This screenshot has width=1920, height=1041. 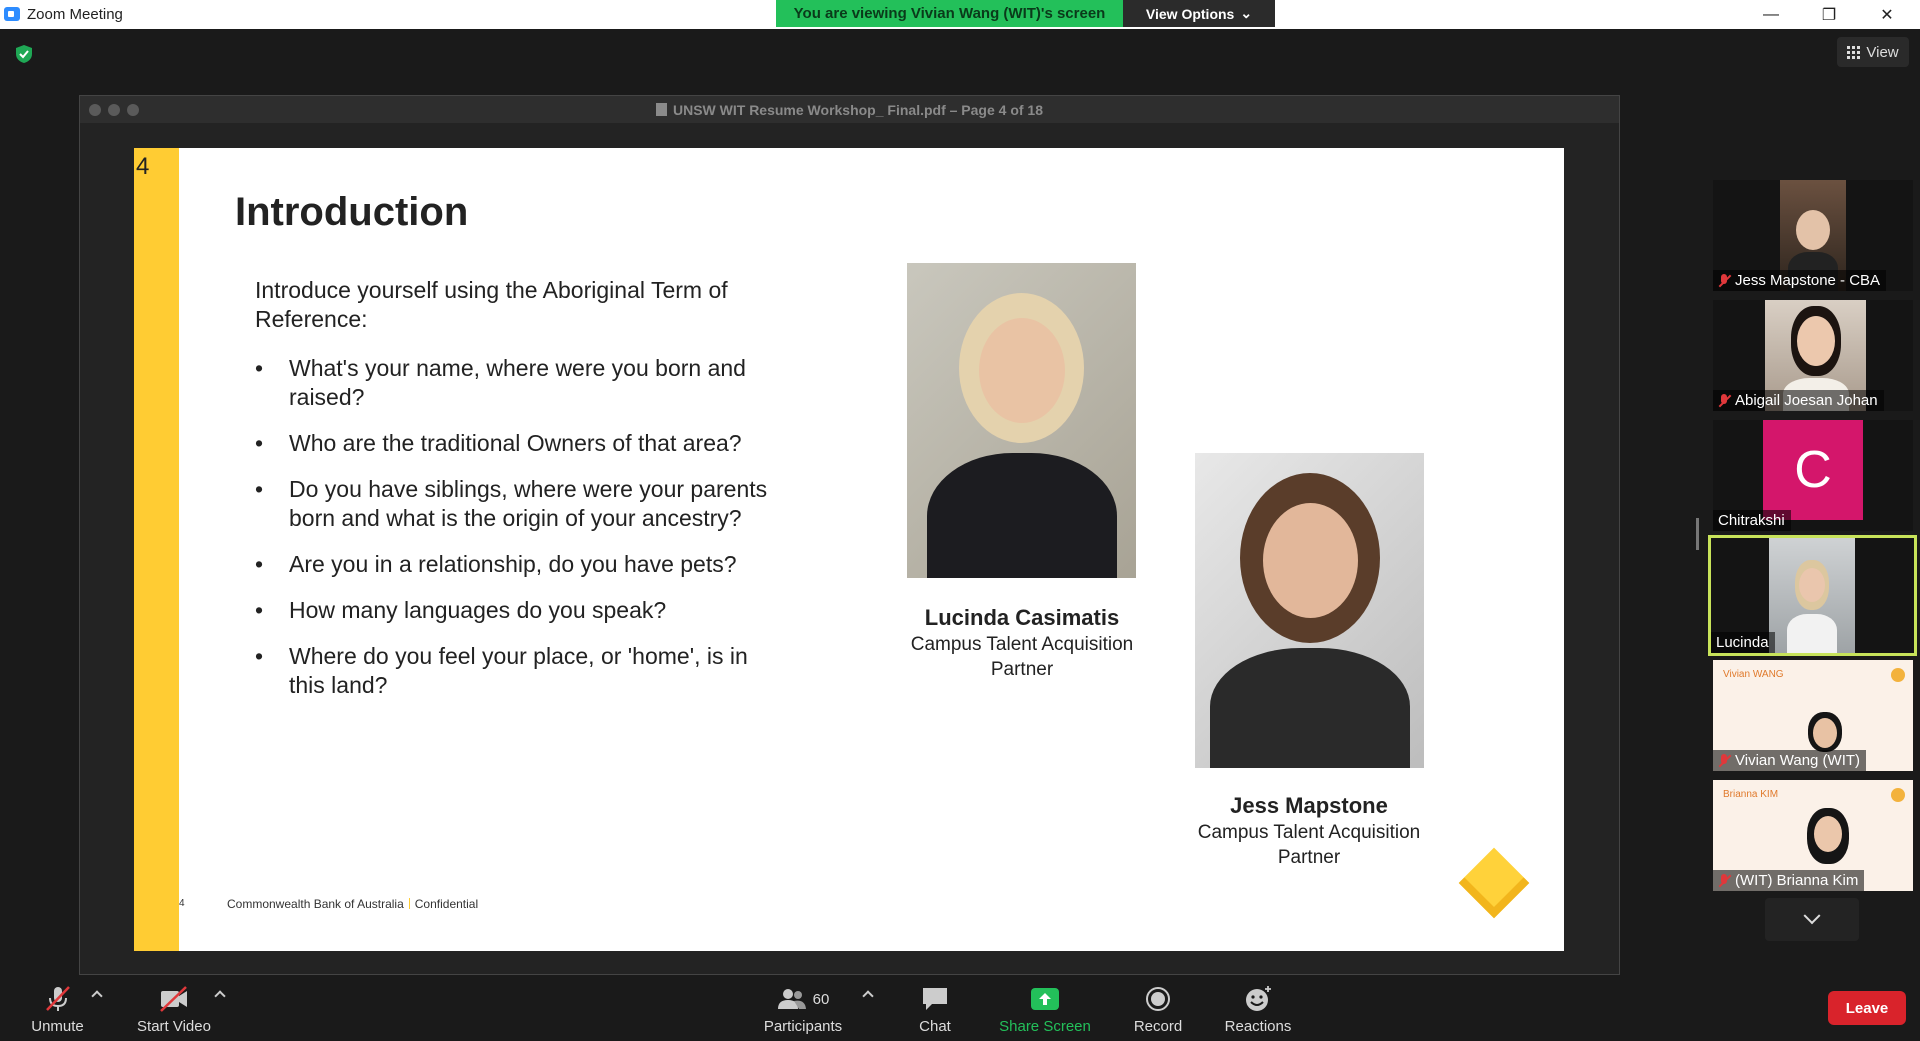 I want to click on document-icon, so click(x=661, y=109).